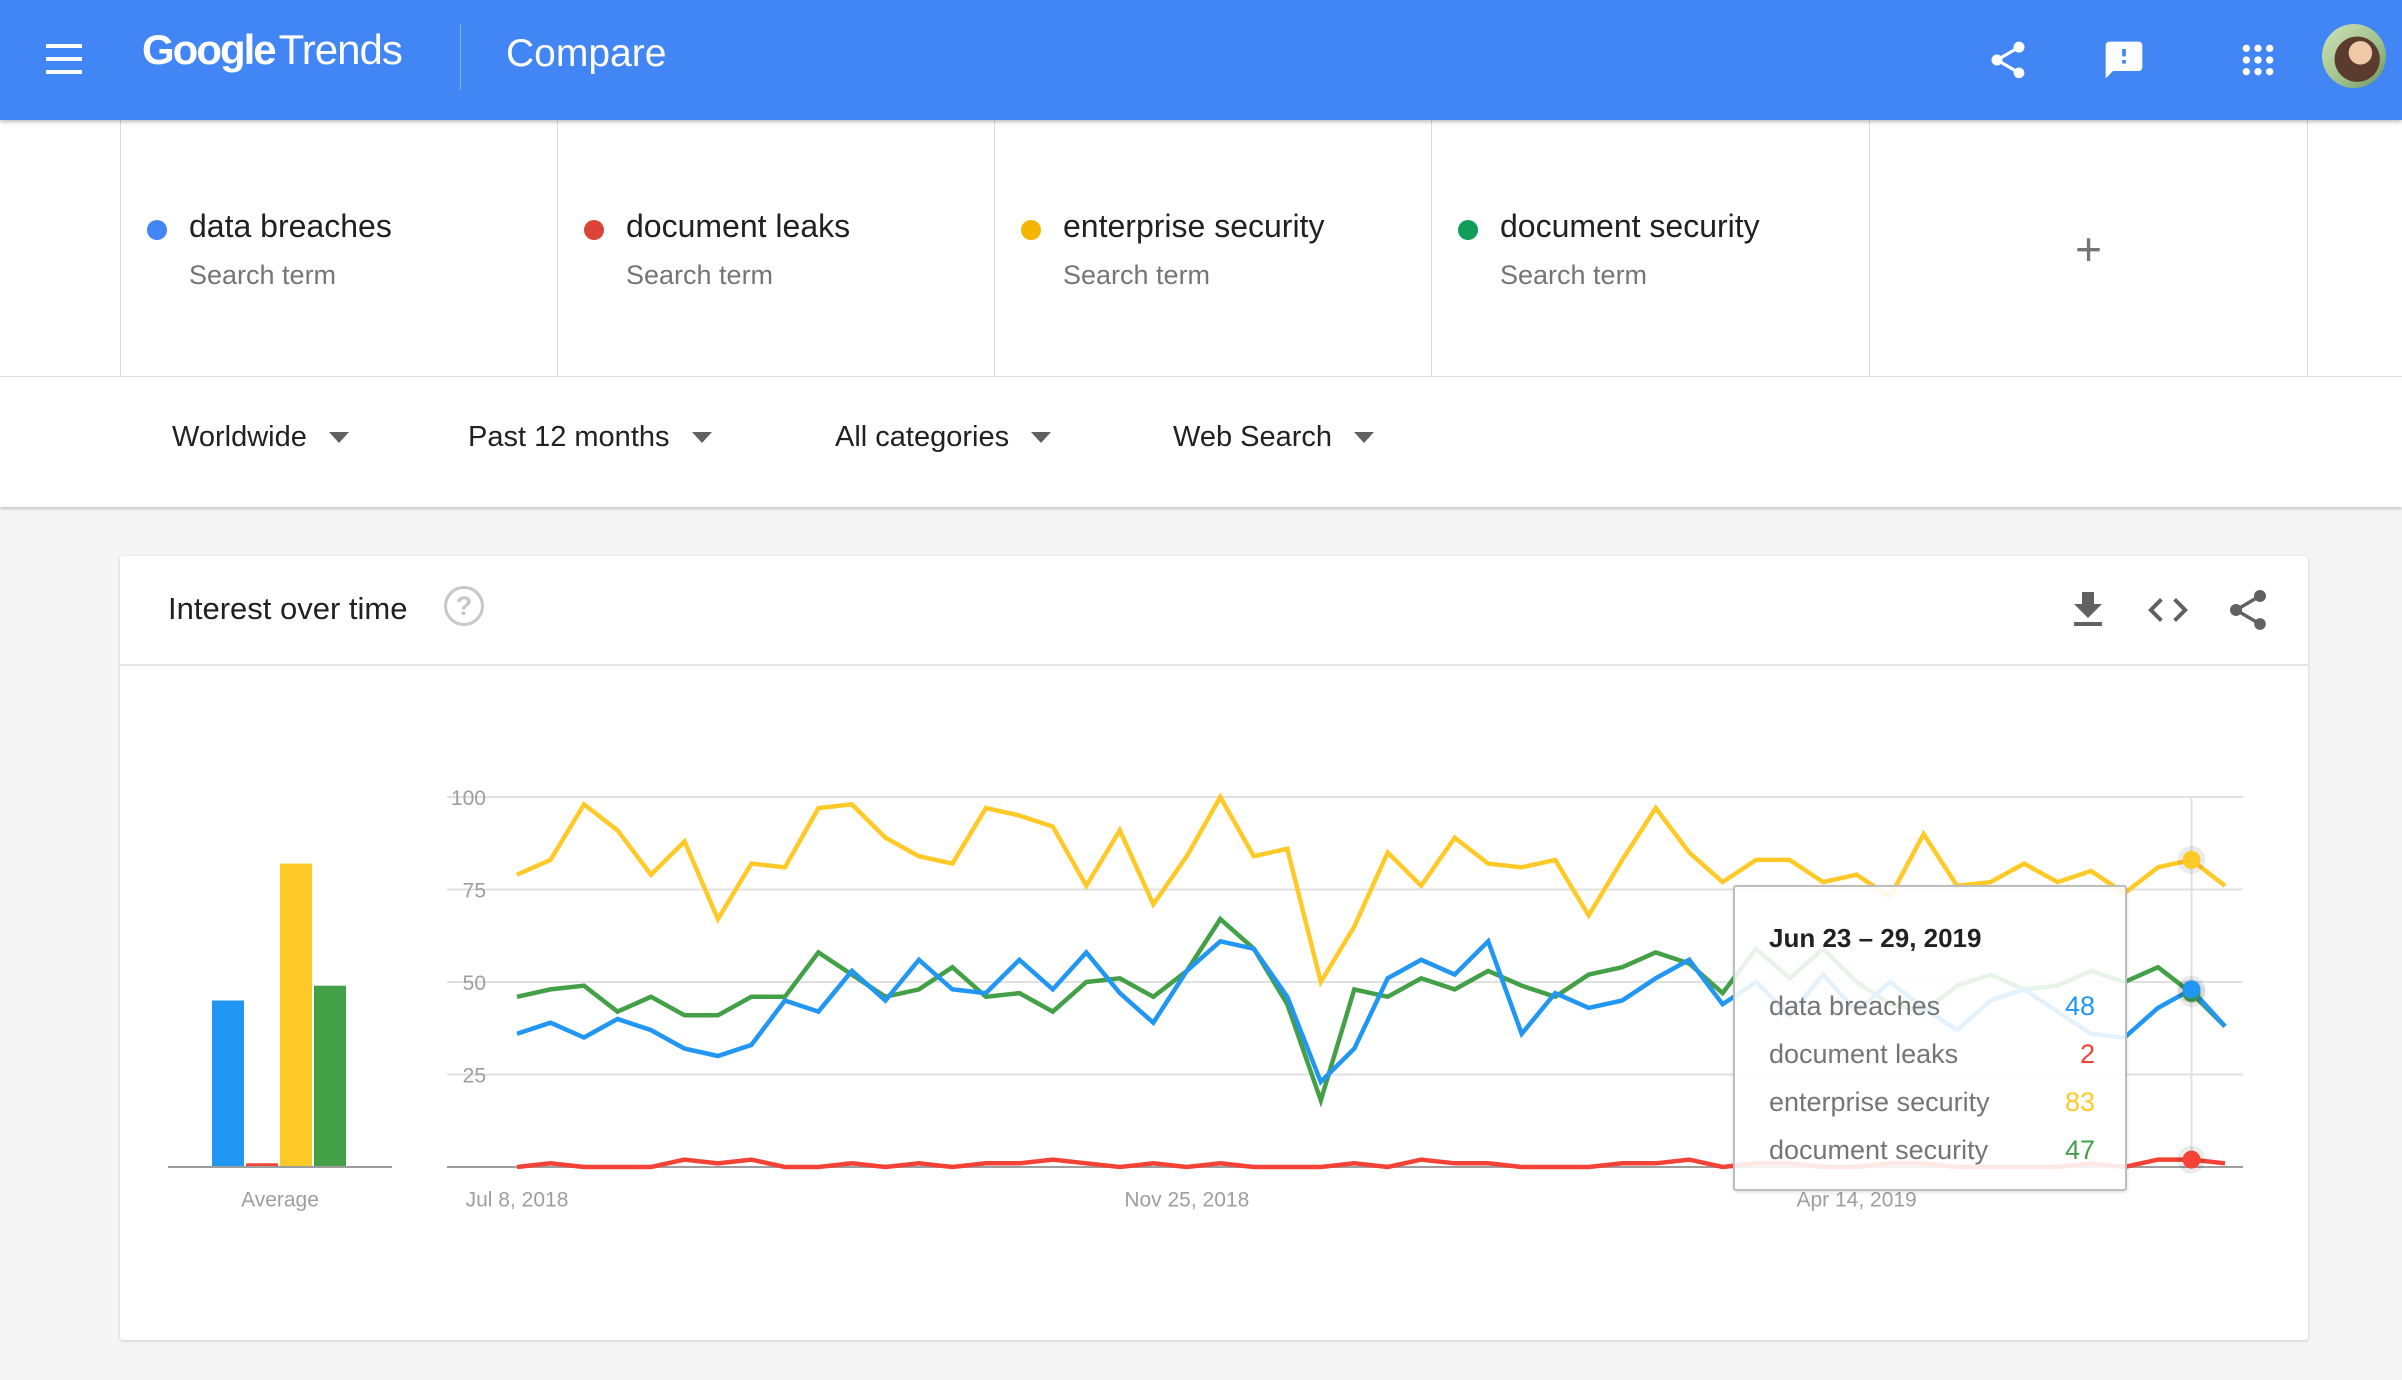  What do you see at coordinates (2354, 56) in the screenshot?
I see `account-avatar` at bounding box center [2354, 56].